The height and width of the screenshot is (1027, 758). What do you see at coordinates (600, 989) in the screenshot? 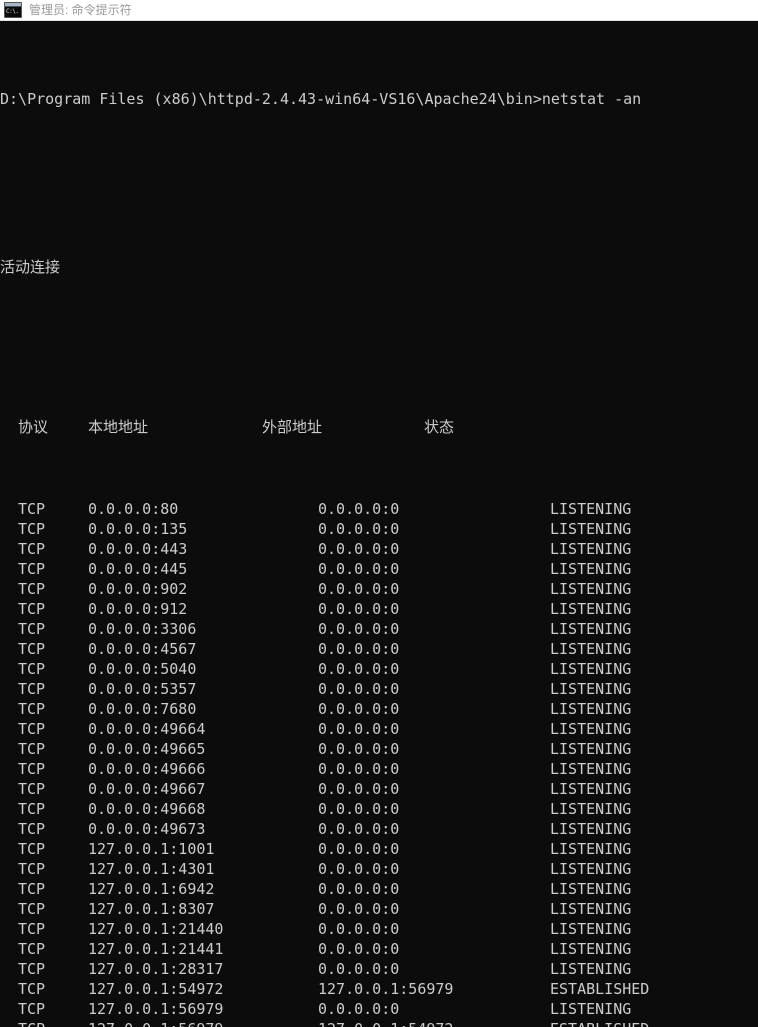
I see `cell-state: ESTABLISHED` at bounding box center [600, 989].